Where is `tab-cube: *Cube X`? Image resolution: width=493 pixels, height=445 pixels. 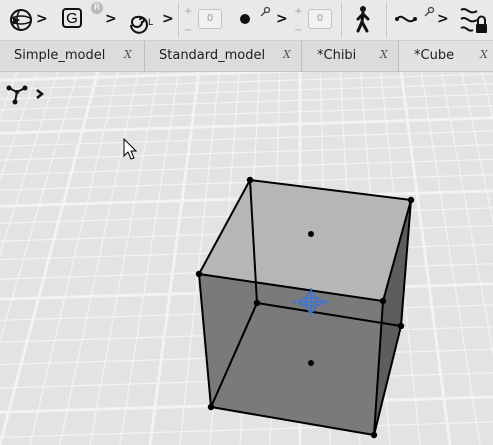 tab-cube: *Cube X is located at coordinates (446, 56).